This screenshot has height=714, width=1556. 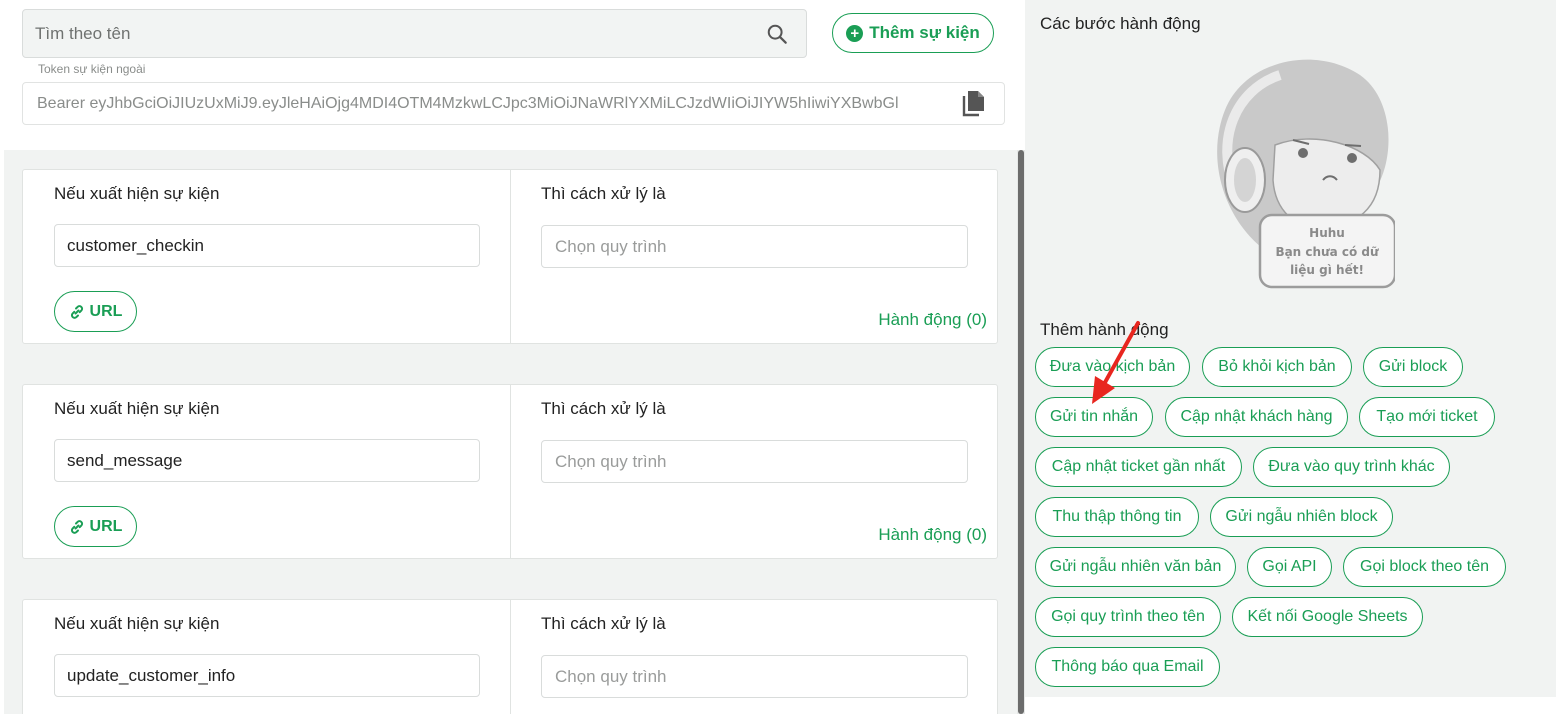 I want to click on empty-state-top: Huhu, so click(x=1327, y=233).